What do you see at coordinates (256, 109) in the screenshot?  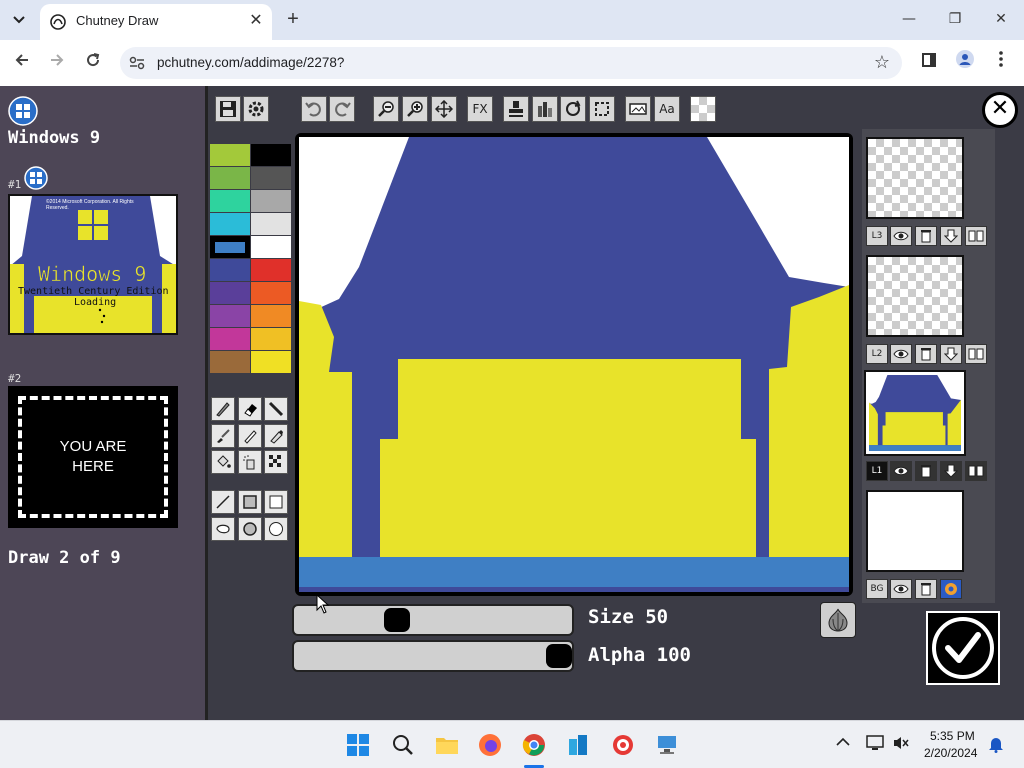 I see `settings-button` at bounding box center [256, 109].